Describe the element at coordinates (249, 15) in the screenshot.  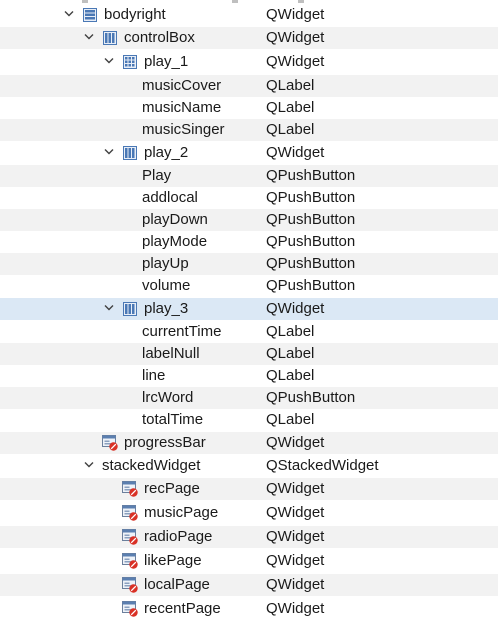
I see `tree-row-bodyright: bodyright QWidget` at that location.